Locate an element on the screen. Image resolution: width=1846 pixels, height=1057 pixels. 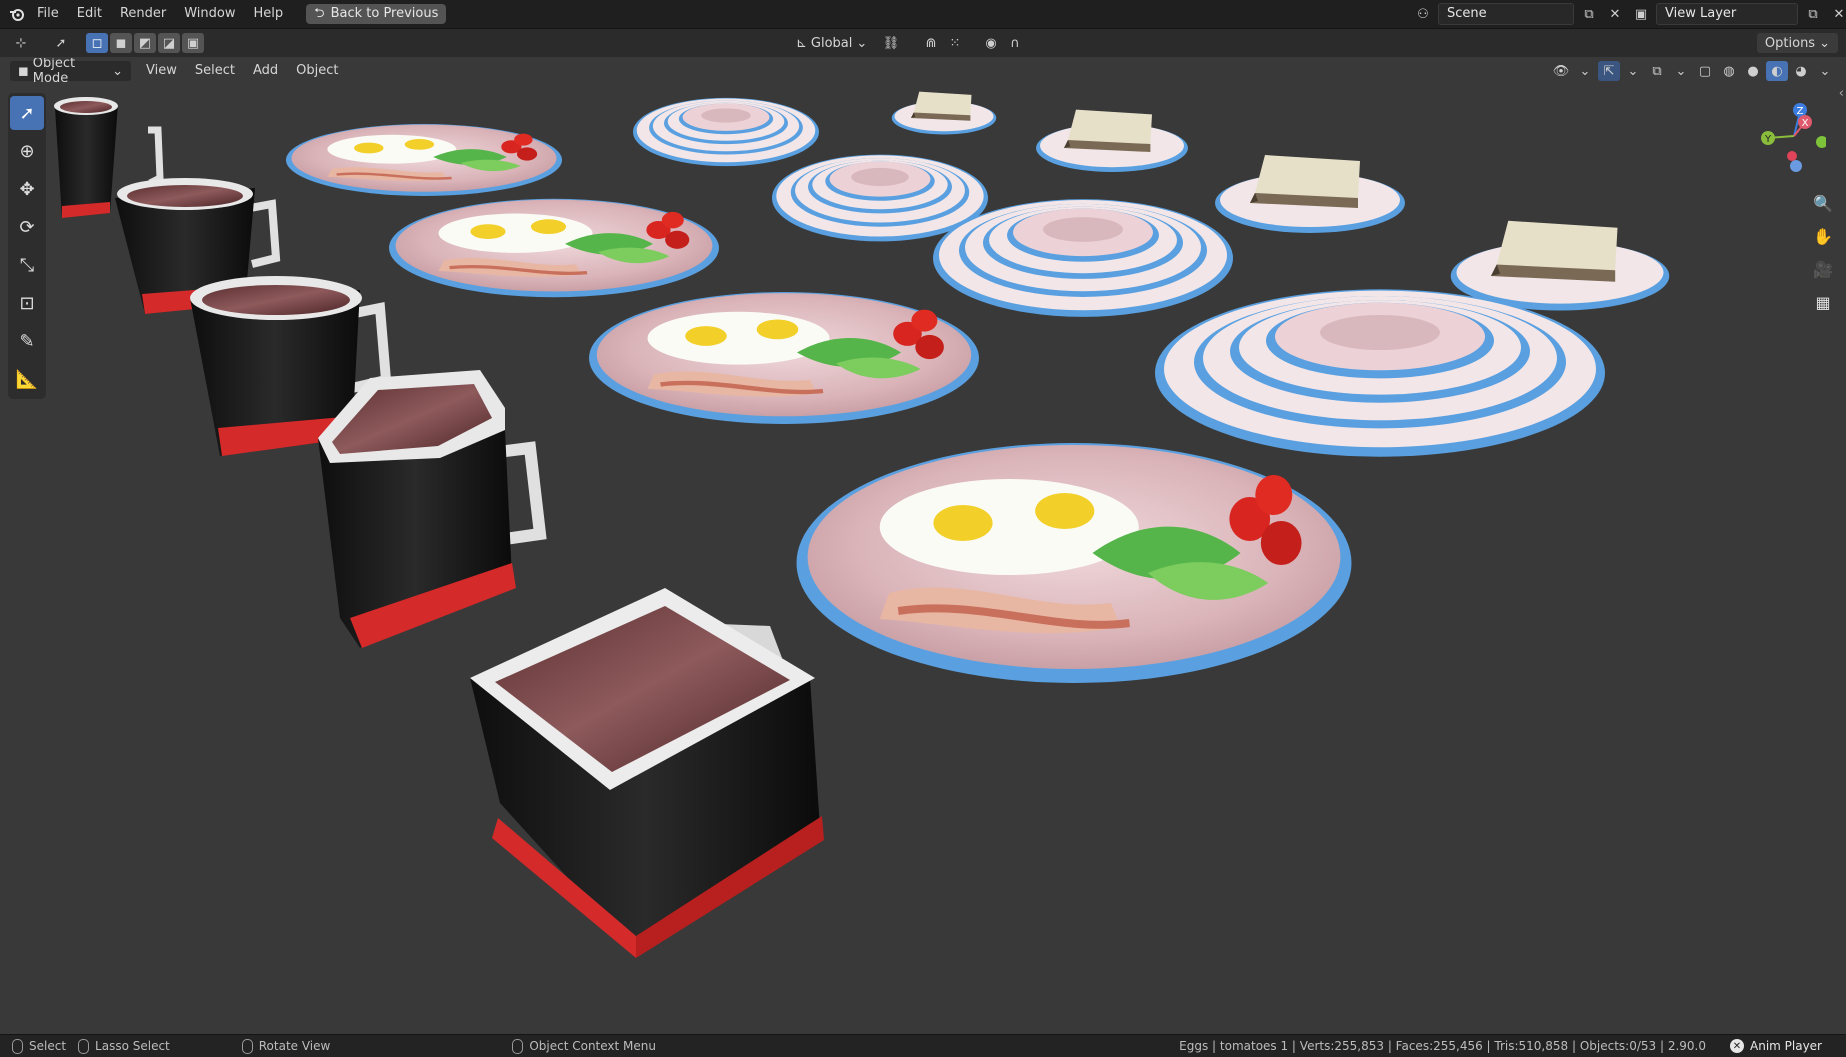
select-new-icon: ◻ is located at coordinates (97, 43).